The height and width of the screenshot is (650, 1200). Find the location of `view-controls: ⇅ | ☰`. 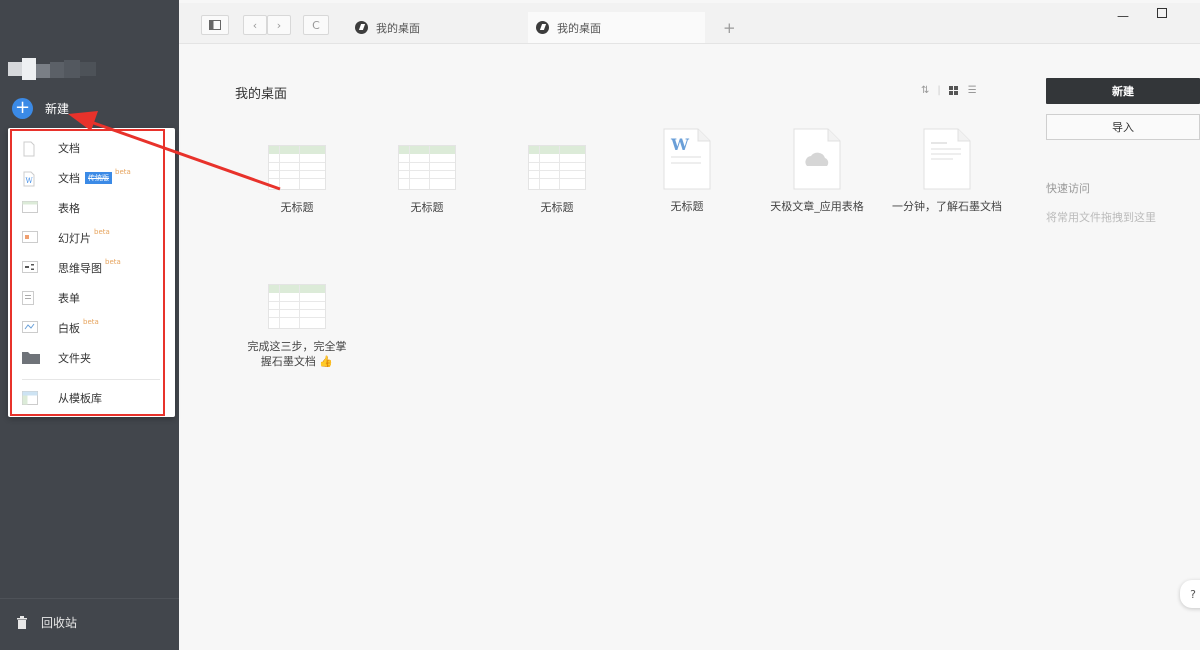

view-controls: ⇅ | ☰ is located at coordinates (949, 90).